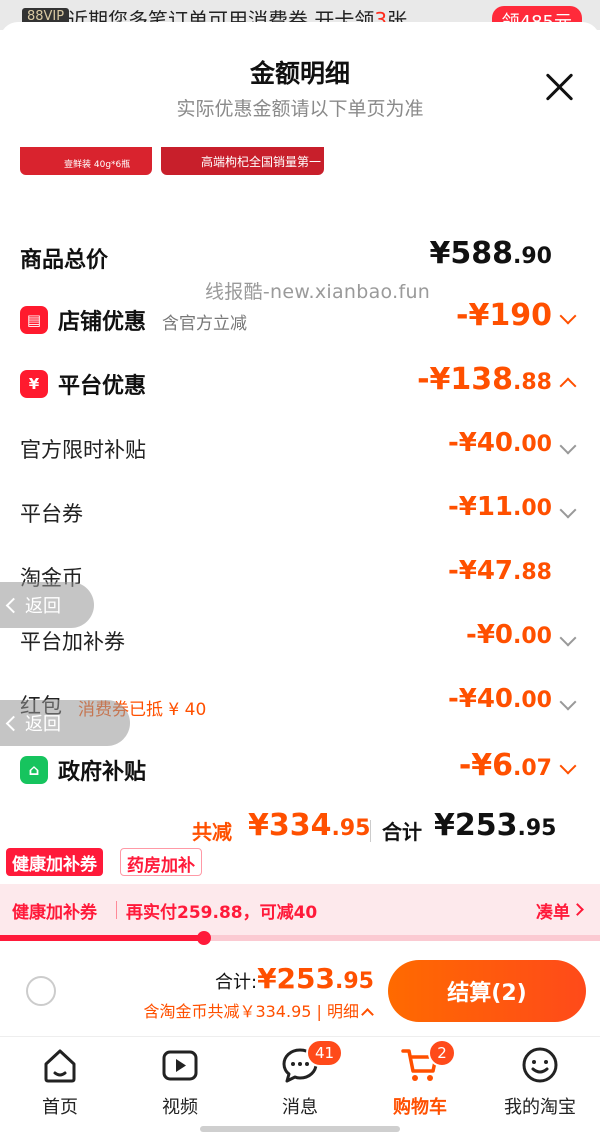 Image resolution: width=600 pixels, height=1142 pixels. What do you see at coordinates (300, 320) in the screenshot?
I see `row-store-discount: ▤ 店铺优惠 含官方立减 -¥190` at bounding box center [300, 320].